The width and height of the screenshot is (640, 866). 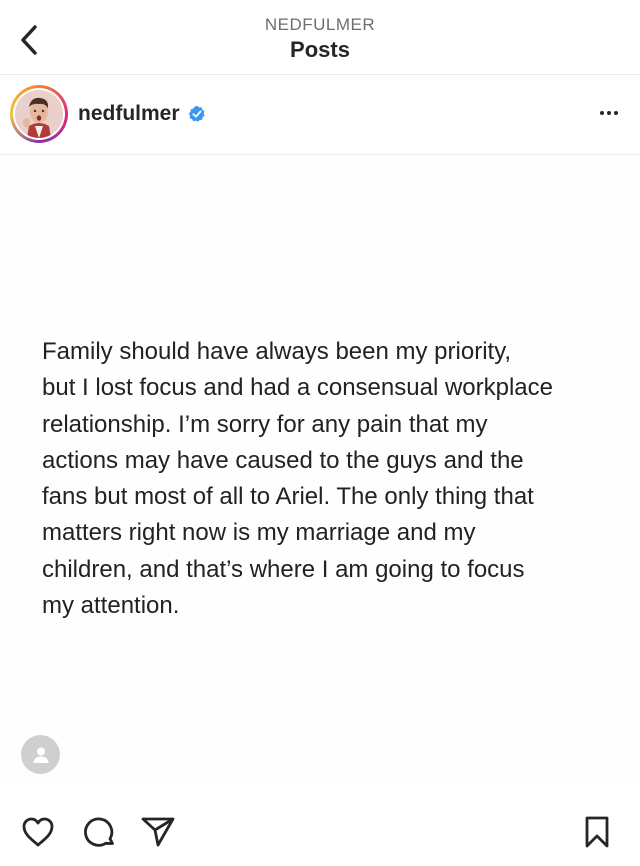 I want to click on avatar-photo, so click(x=39, y=114).